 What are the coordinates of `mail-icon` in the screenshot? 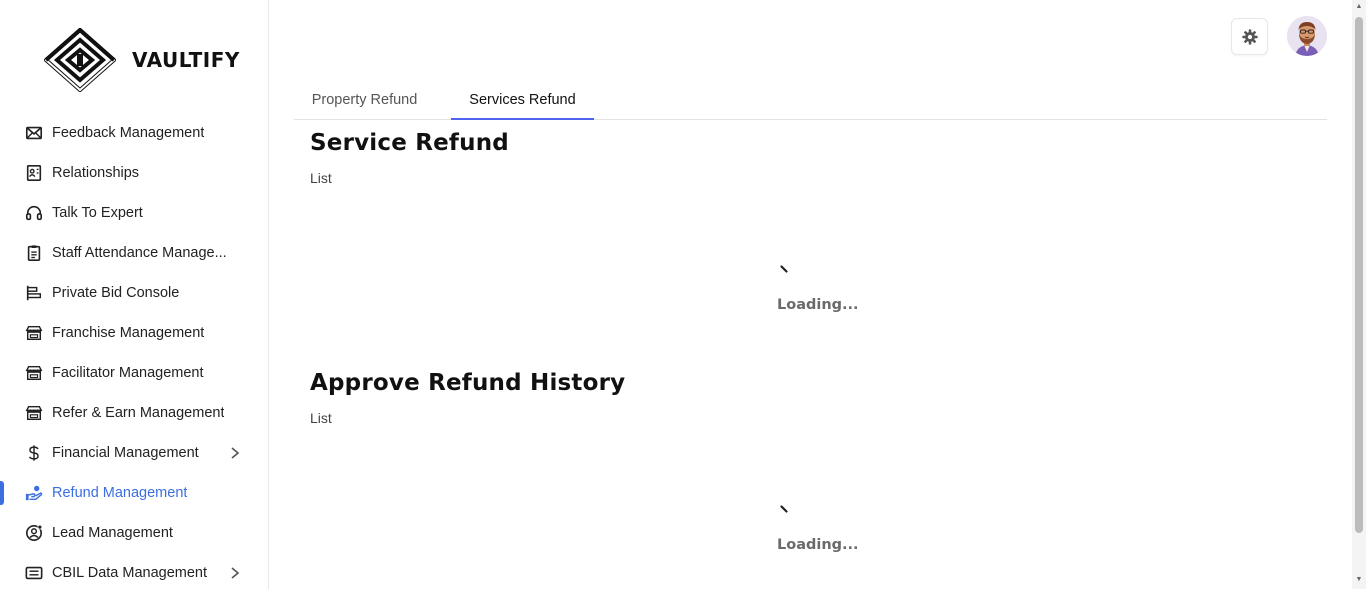 It's located at (34, 133).